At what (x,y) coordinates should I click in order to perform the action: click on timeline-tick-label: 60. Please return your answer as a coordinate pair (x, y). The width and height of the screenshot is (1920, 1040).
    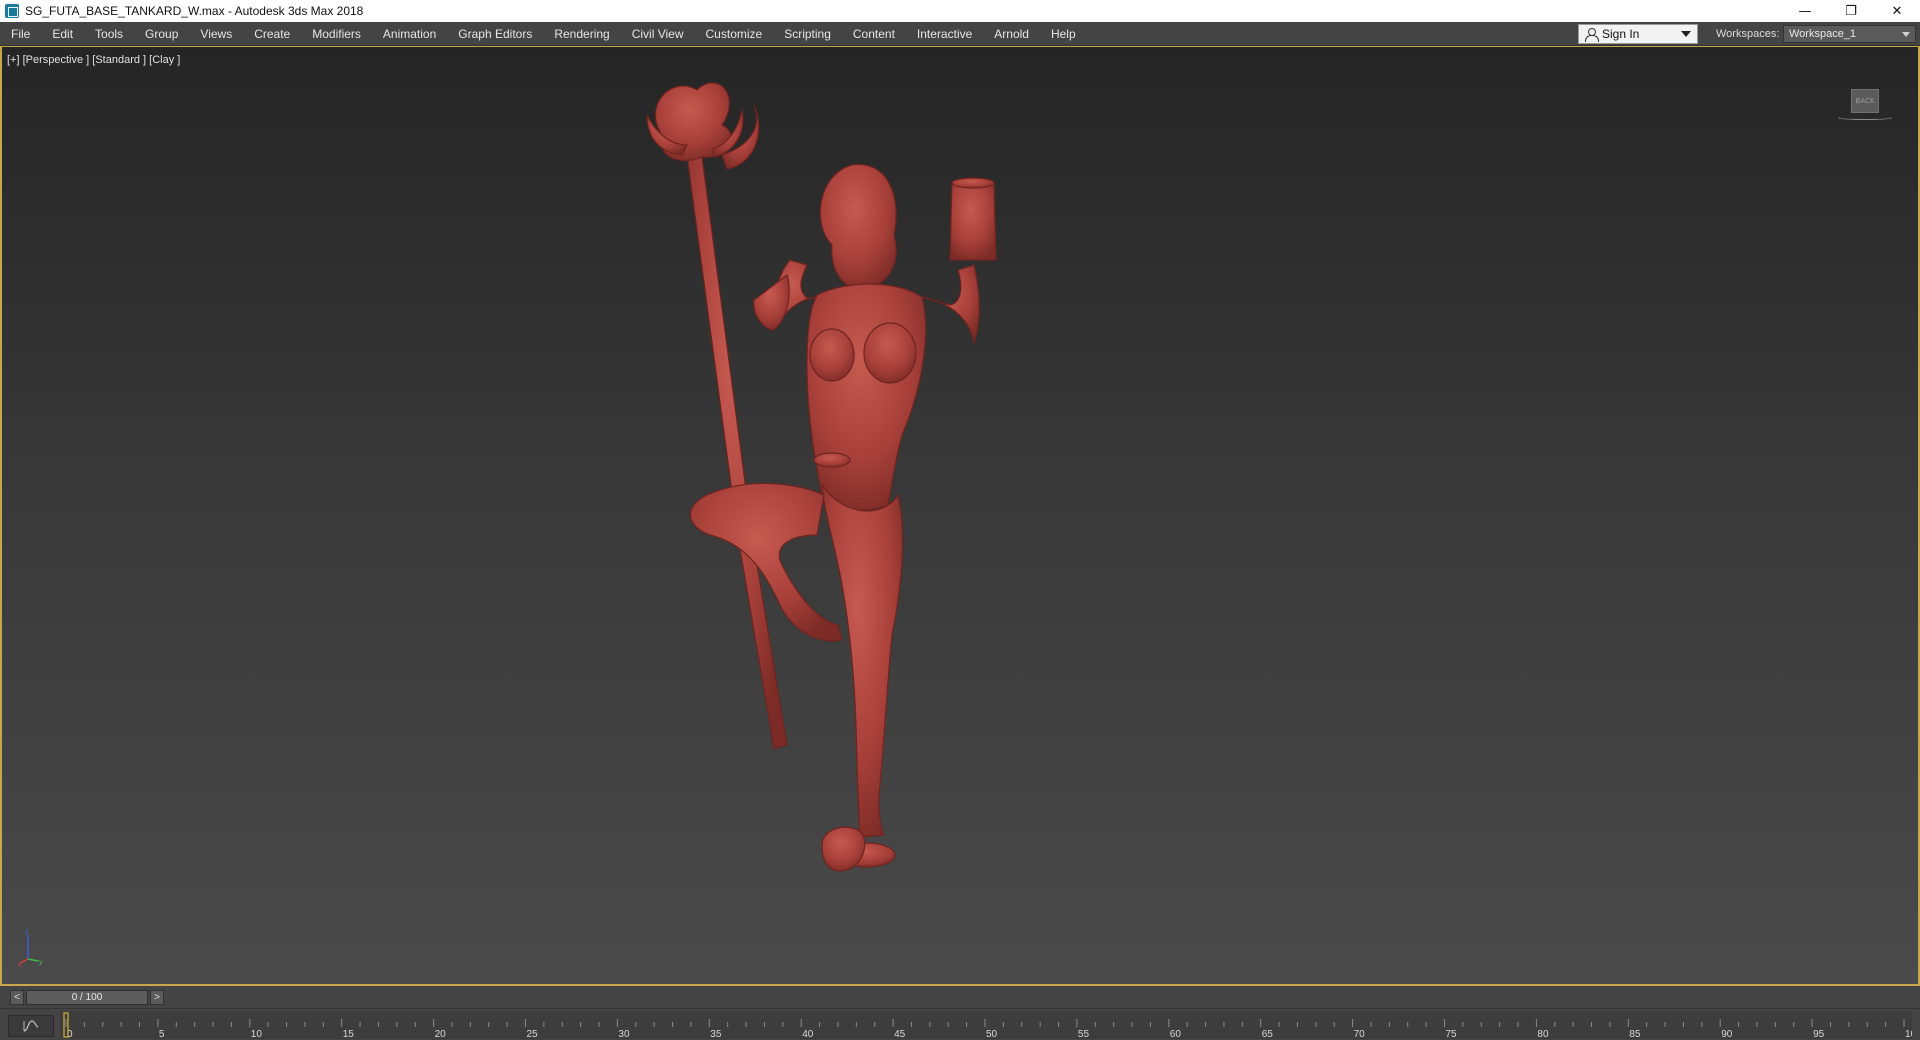
    Looking at the image, I should click on (1176, 1034).